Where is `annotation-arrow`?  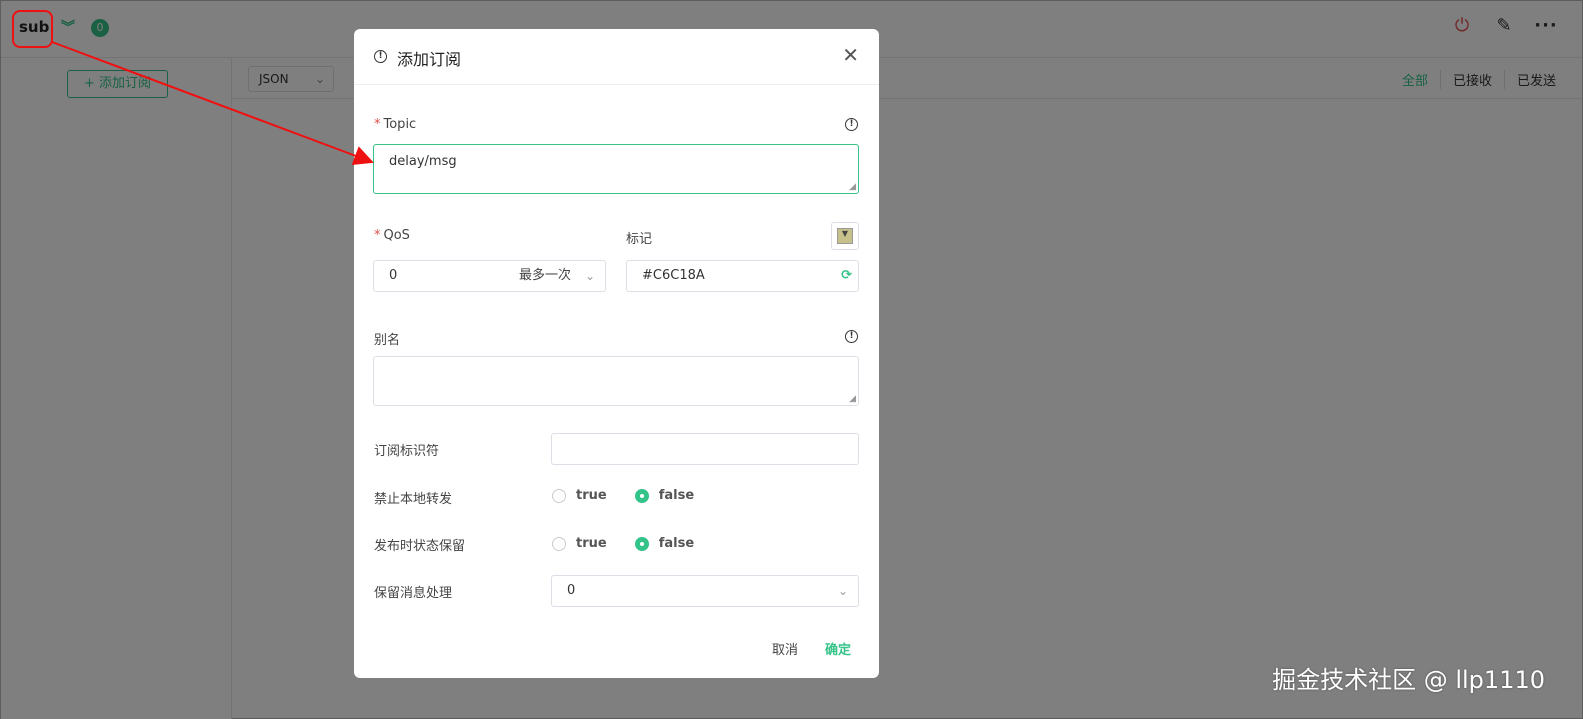
annotation-arrow is located at coordinates (212, 103).